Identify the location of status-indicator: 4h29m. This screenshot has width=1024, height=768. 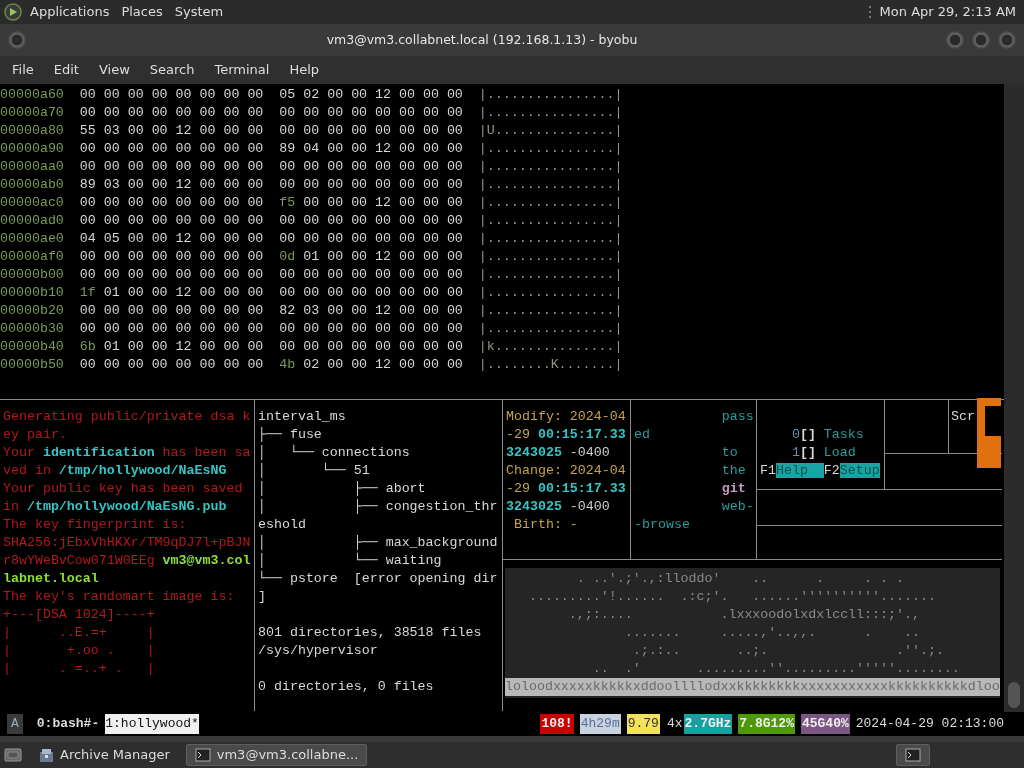
(600, 724).